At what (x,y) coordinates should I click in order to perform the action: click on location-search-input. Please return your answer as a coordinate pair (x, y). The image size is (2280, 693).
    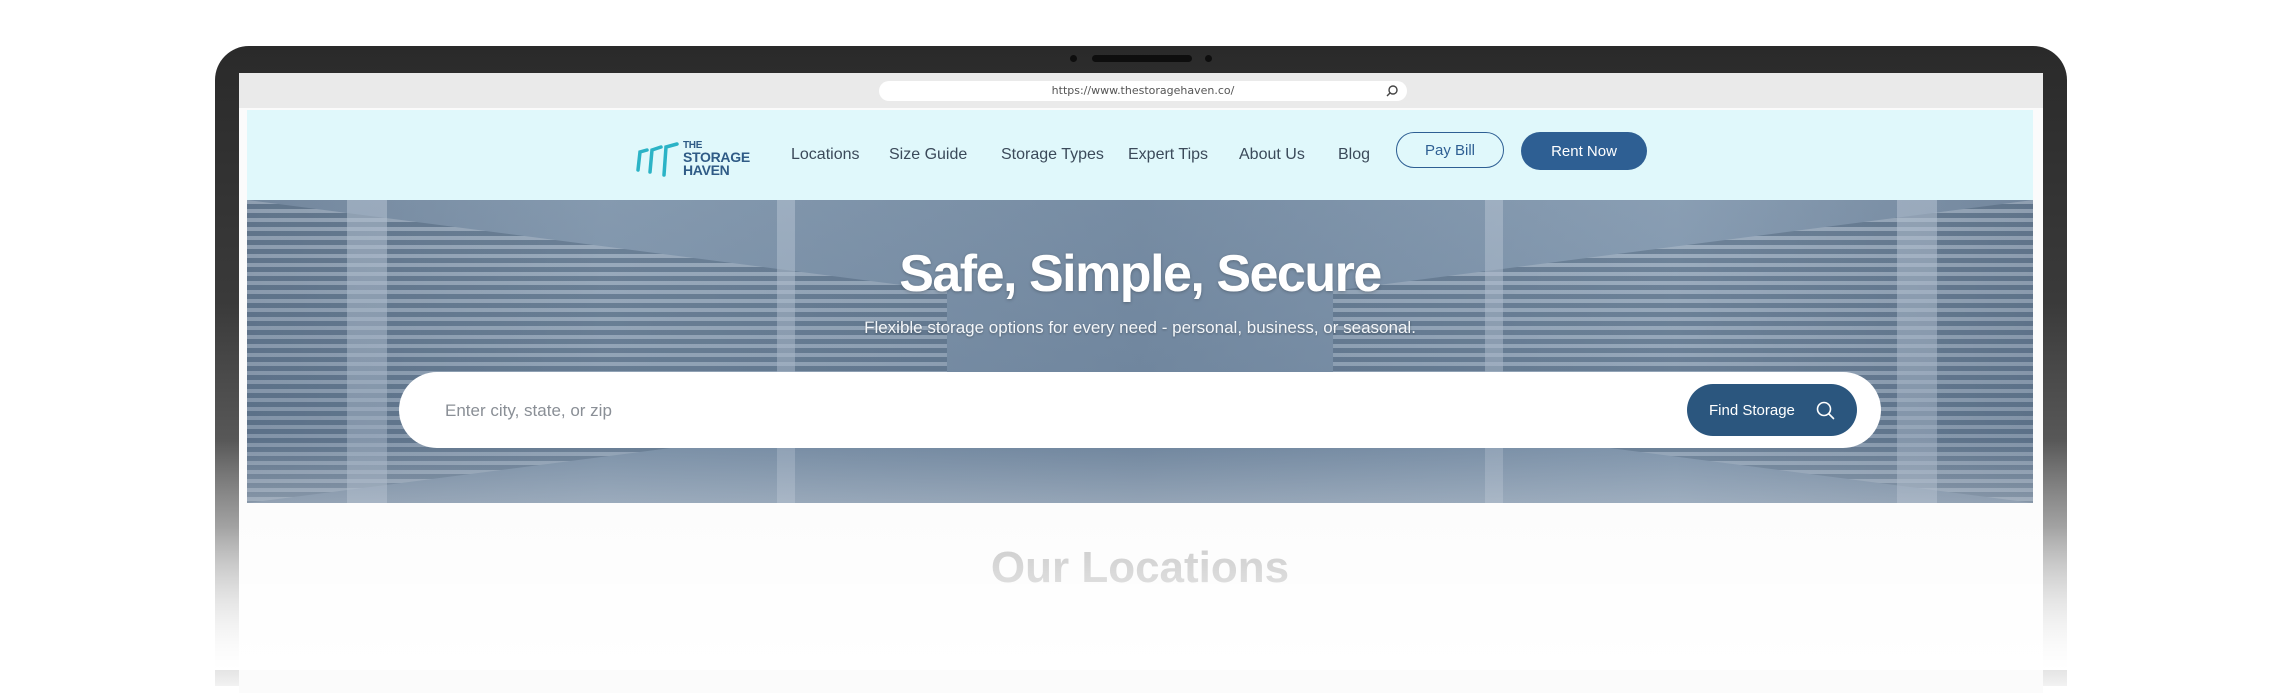
    Looking at the image, I should click on (995, 411).